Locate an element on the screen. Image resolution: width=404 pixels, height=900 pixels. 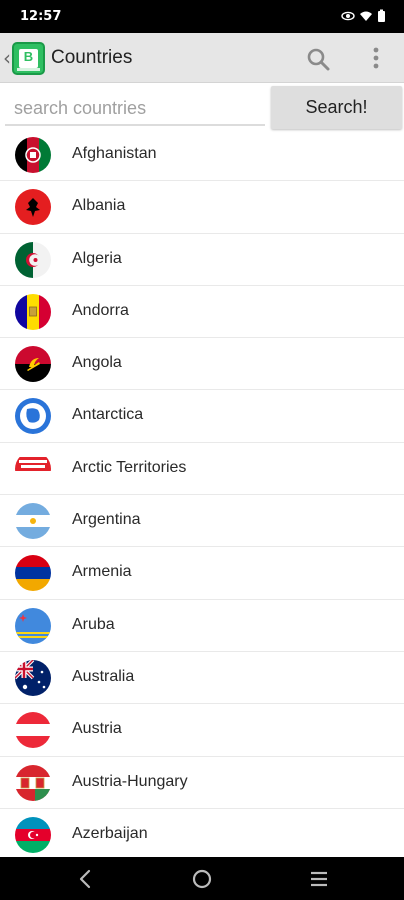
search-input is located at coordinates (135, 109).